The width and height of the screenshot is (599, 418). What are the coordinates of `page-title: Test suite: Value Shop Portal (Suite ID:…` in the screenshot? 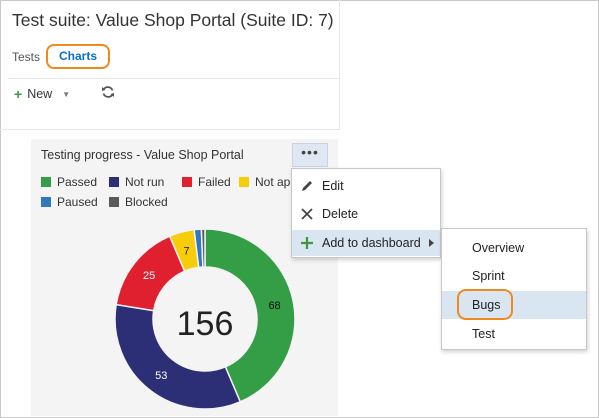 It's located at (173, 20).